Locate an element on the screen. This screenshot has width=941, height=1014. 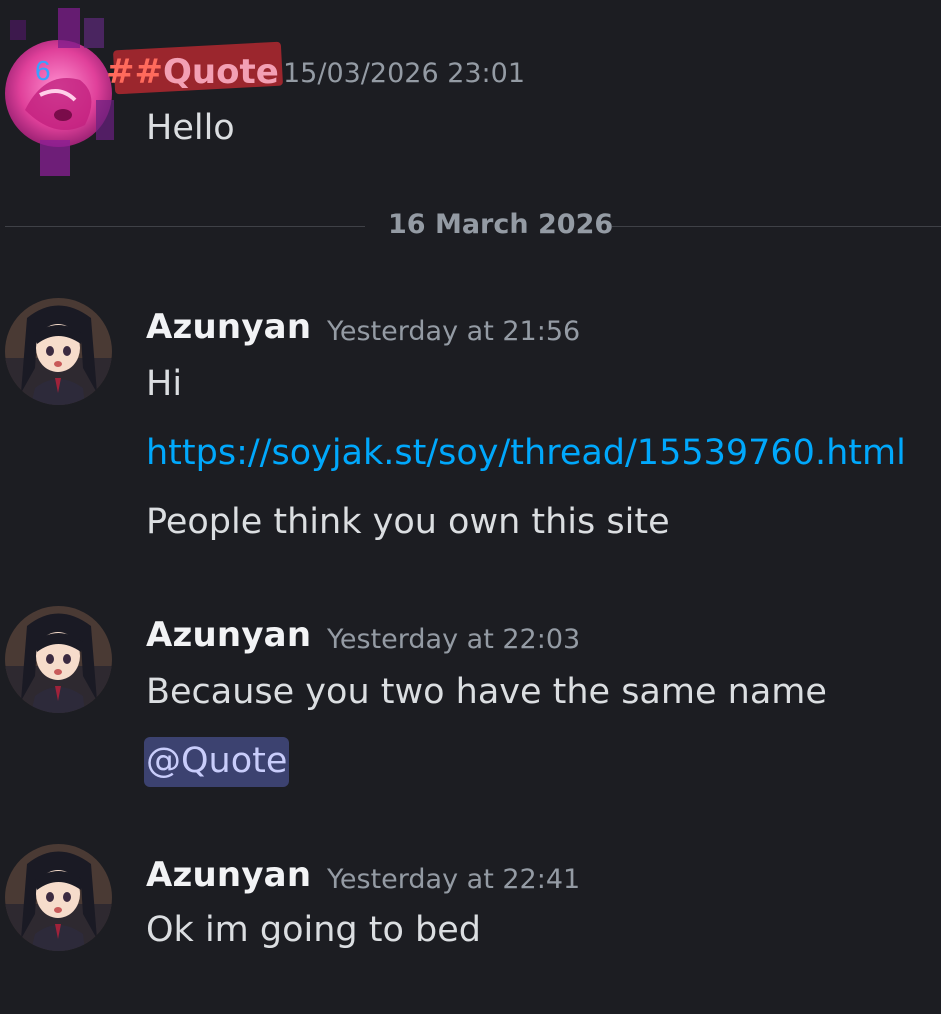
username-text: Quote is located at coordinates (220, 72).